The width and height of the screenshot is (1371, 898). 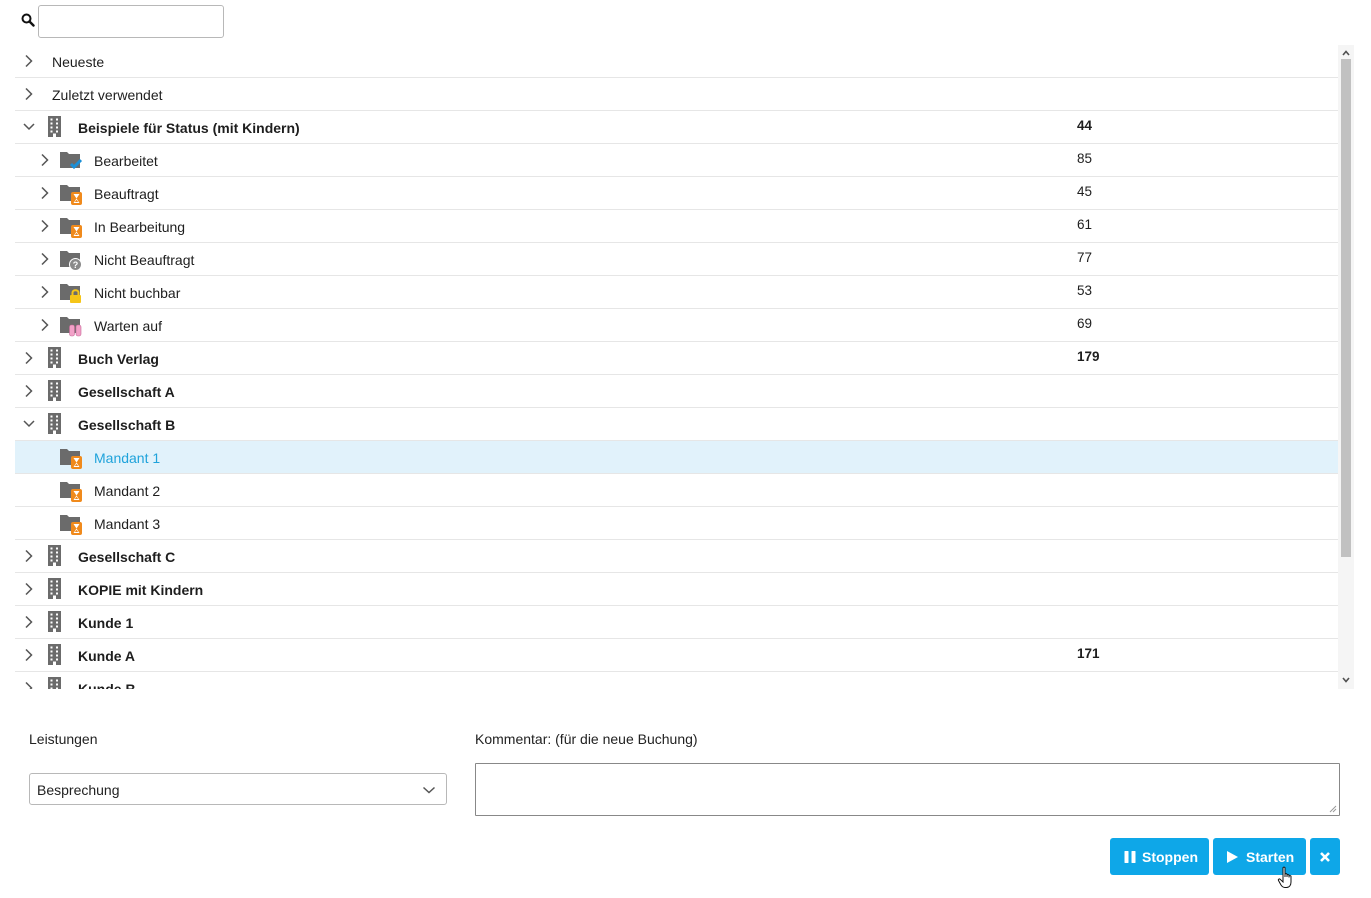 What do you see at coordinates (1085, 257) in the screenshot?
I see `tree-row-count: 77` at bounding box center [1085, 257].